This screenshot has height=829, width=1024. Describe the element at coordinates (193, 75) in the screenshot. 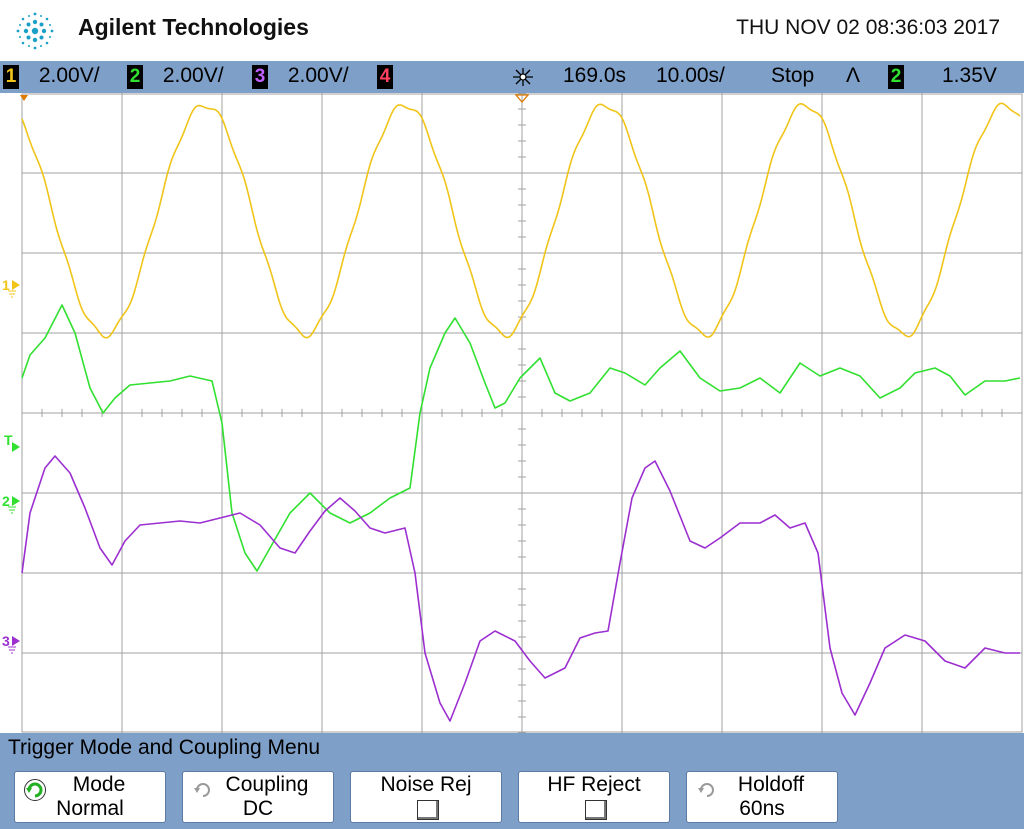

I see `channel-2-scale-value: 2.00V/` at that location.